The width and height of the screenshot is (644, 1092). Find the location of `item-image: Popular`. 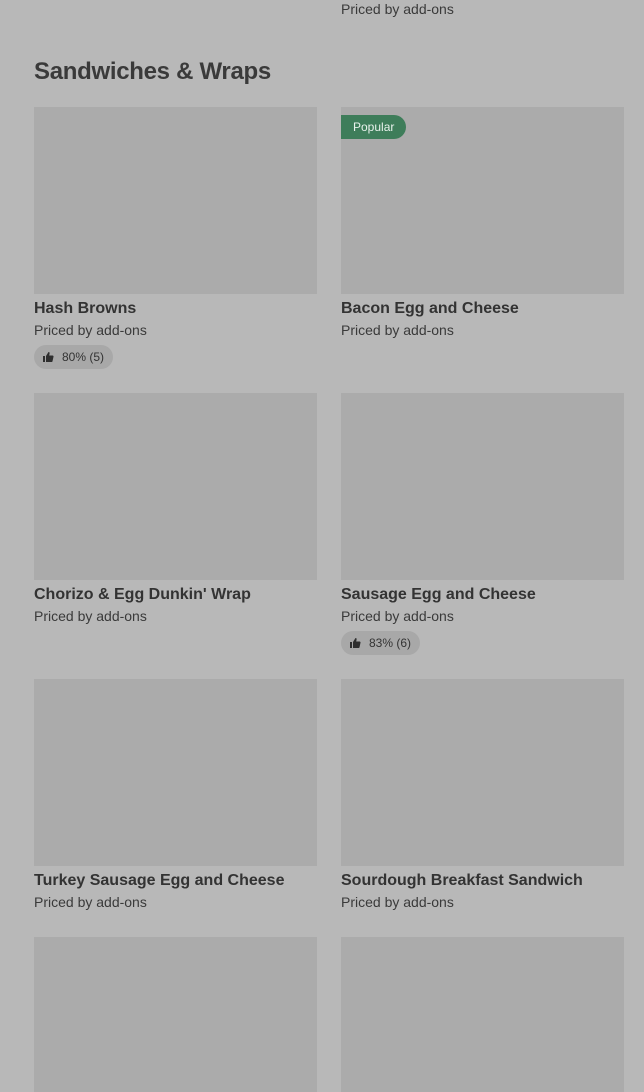

item-image: Popular is located at coordinates (482, 200).